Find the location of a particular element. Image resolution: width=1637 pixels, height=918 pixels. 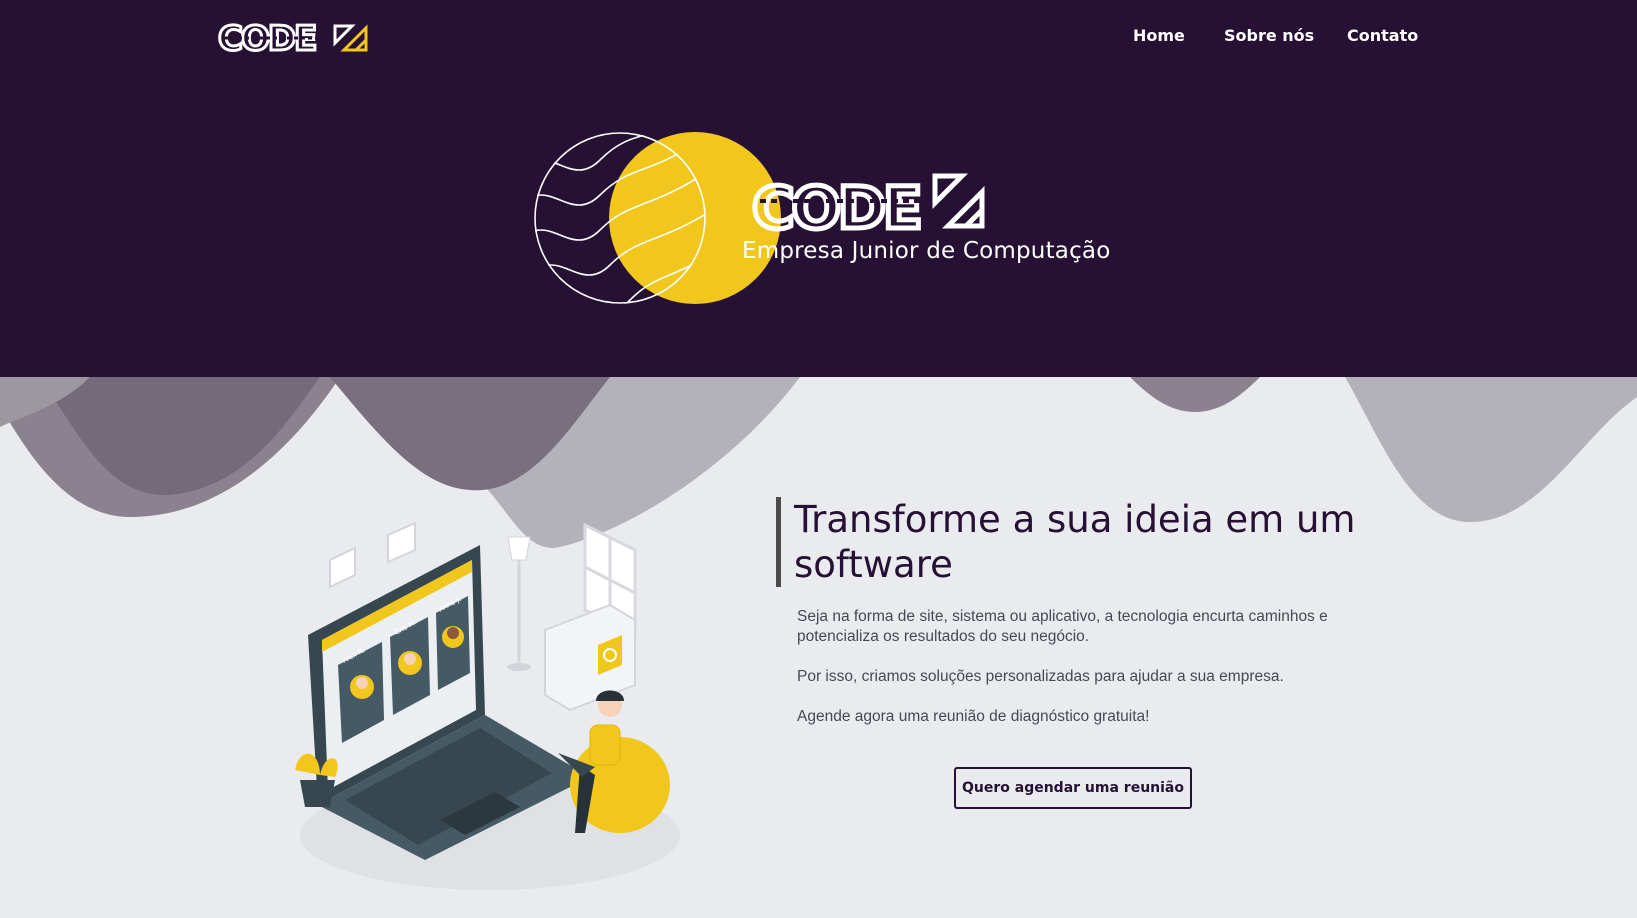

main-nav: Home Sobre nós Contato is located at coordinates (818, 38).